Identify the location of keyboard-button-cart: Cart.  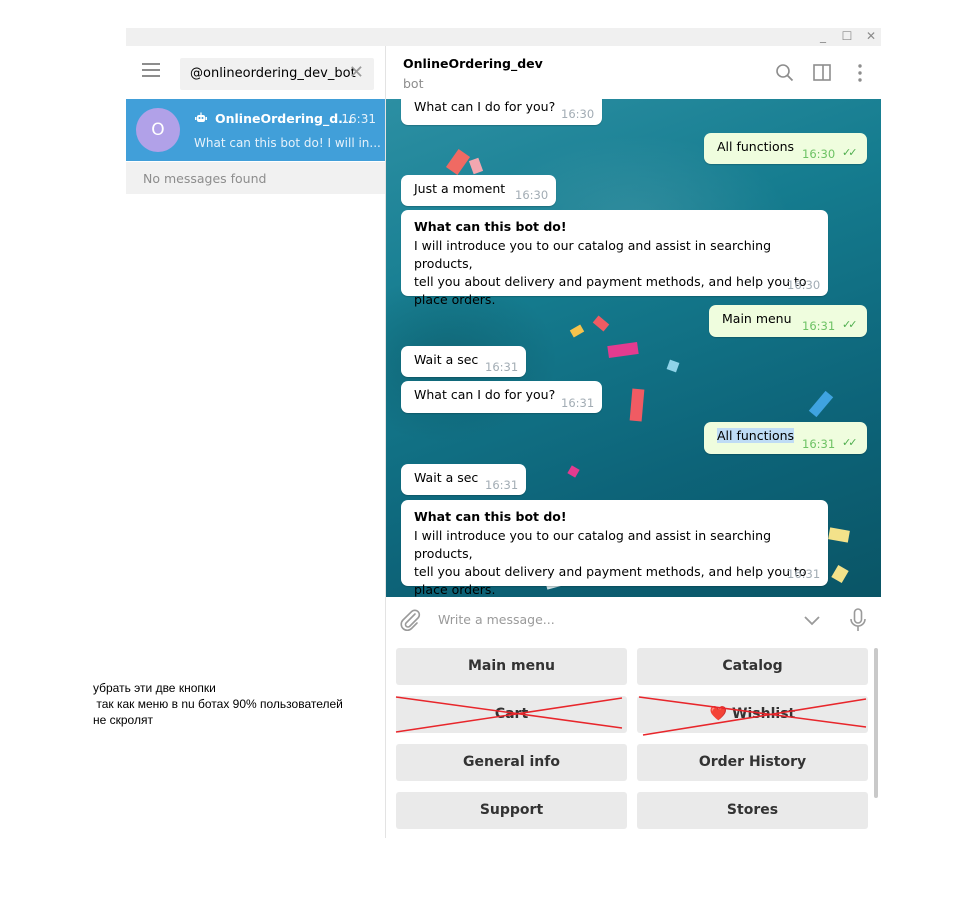
(511, 714).